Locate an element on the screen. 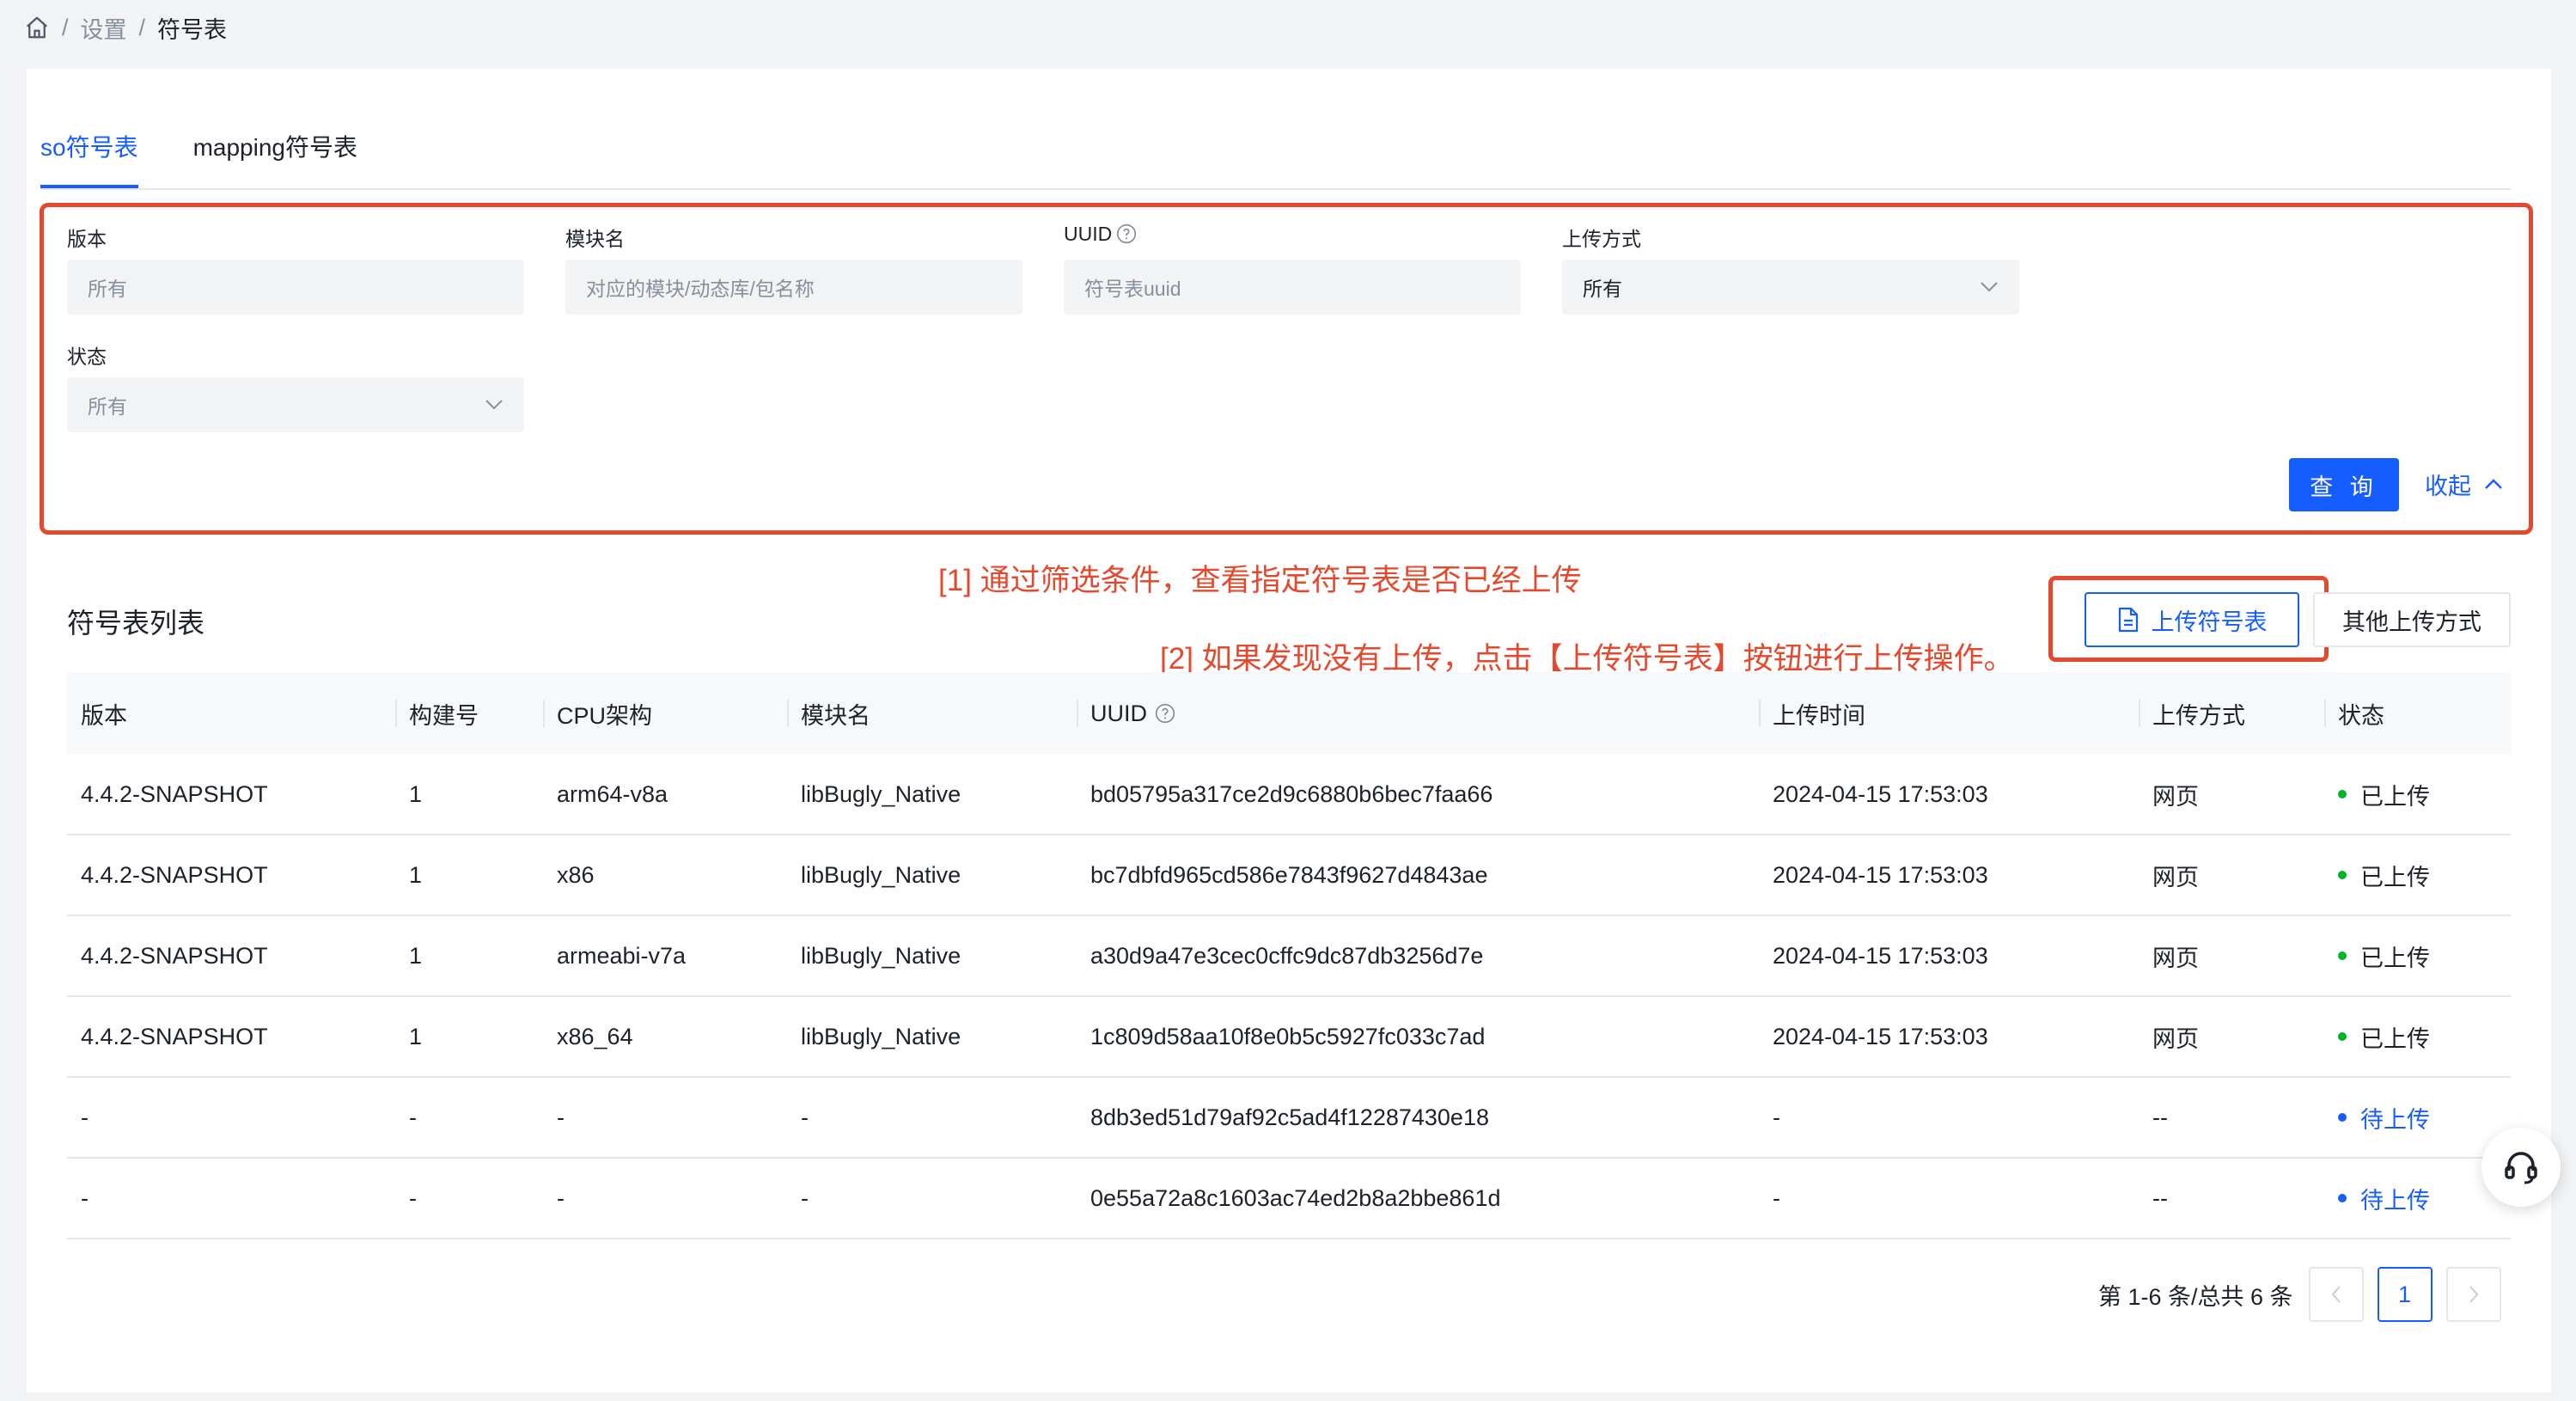 This screenshot has width=2576, height=1401. col-upload-time: 上传时间 is located at coordinates (1949, 714).